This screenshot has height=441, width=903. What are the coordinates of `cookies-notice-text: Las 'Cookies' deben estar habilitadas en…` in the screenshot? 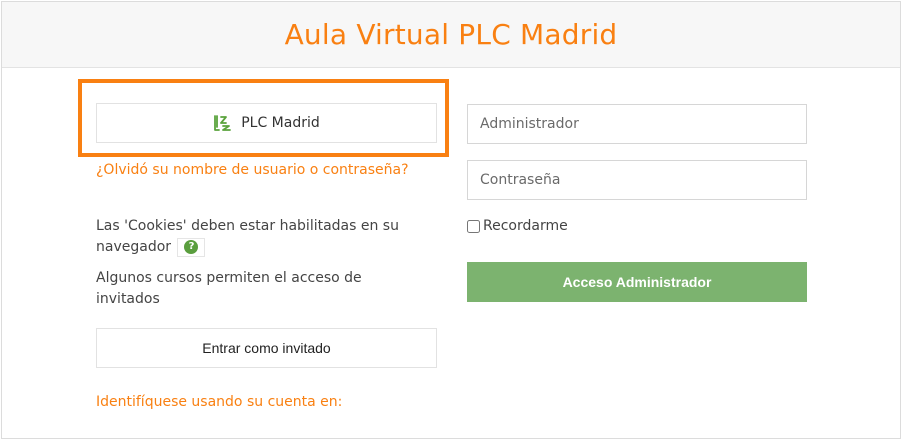 It's located at (247, 236).